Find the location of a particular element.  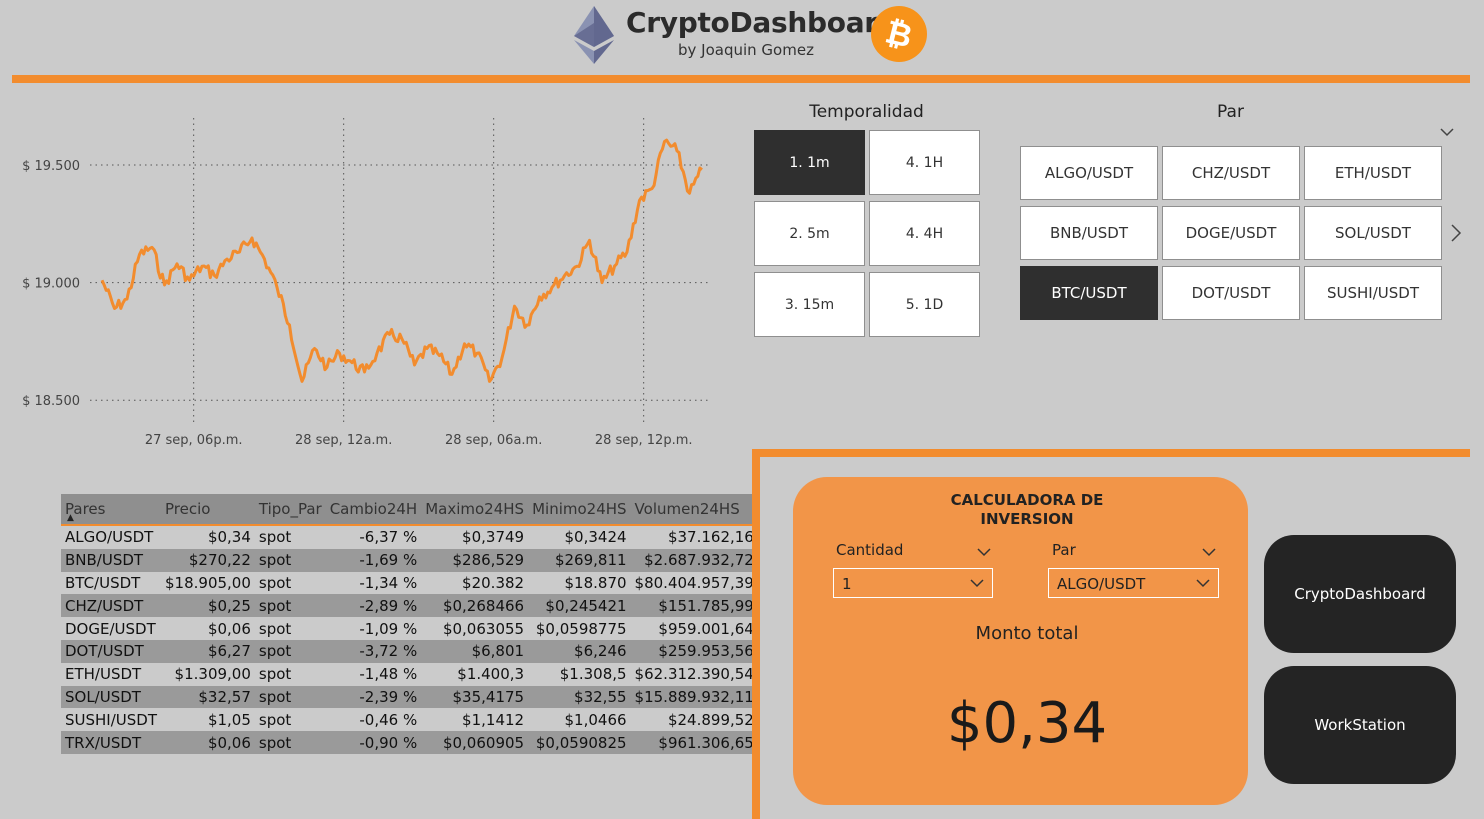

y-tick-label: $ 19.500 is located at coordinates (51, 166).